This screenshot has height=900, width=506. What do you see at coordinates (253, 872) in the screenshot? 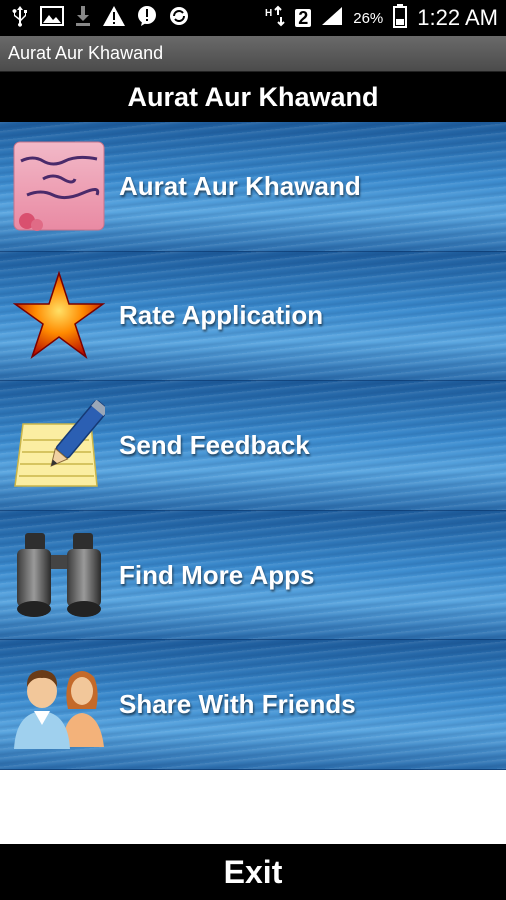
I see `exit-button: Exit` at bounding box center [253, 872].